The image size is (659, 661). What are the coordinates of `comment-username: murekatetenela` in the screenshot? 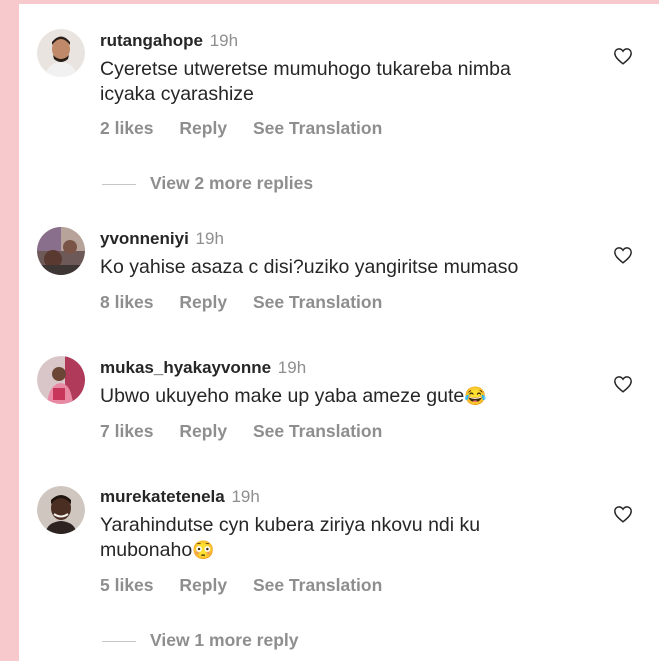 It's located at (162, 496).